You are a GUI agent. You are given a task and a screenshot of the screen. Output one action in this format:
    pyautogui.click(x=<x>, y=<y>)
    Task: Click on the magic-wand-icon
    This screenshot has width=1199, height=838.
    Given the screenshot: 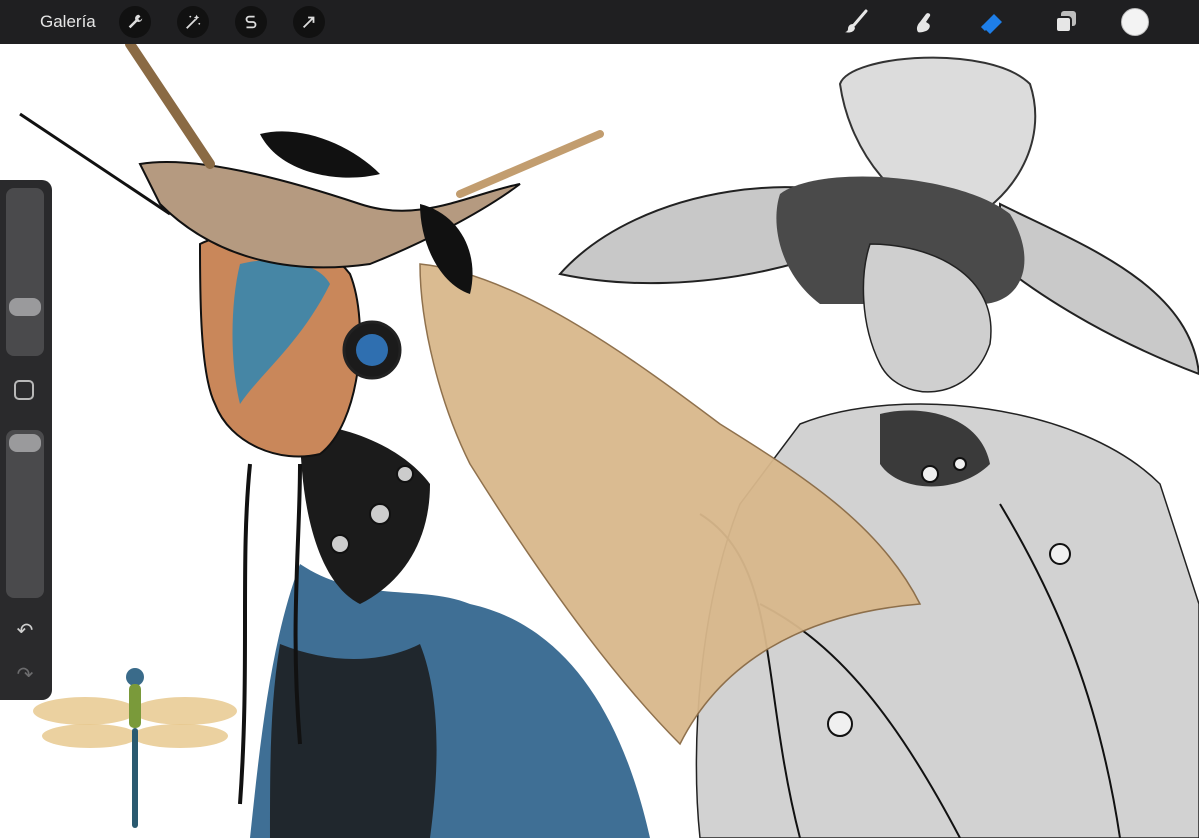 What is the action you would take?
    pyautogui.click(x=193, y=22)
    